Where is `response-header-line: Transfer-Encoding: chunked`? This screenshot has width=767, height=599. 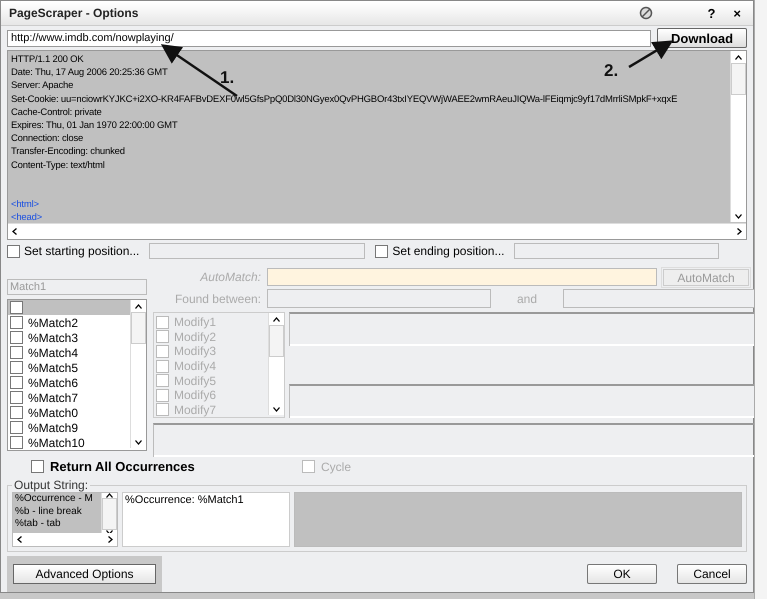
response-header-line: Transfer-Encoding: chunked is located at coordinates (68, 151).